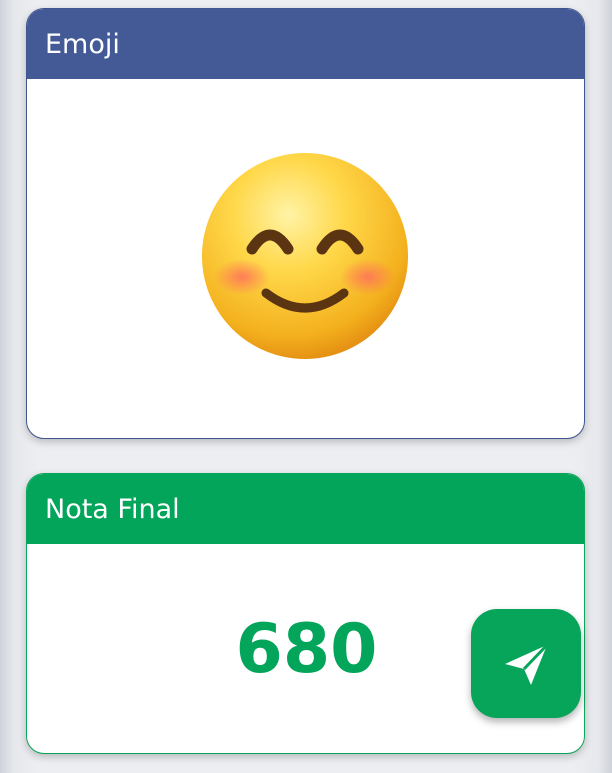 The image size is (612, 773). What do you see at coordinates (112, 509) in the screenshot?
I see `score-card-title: Nota Final` at bounding box center [112, 509].